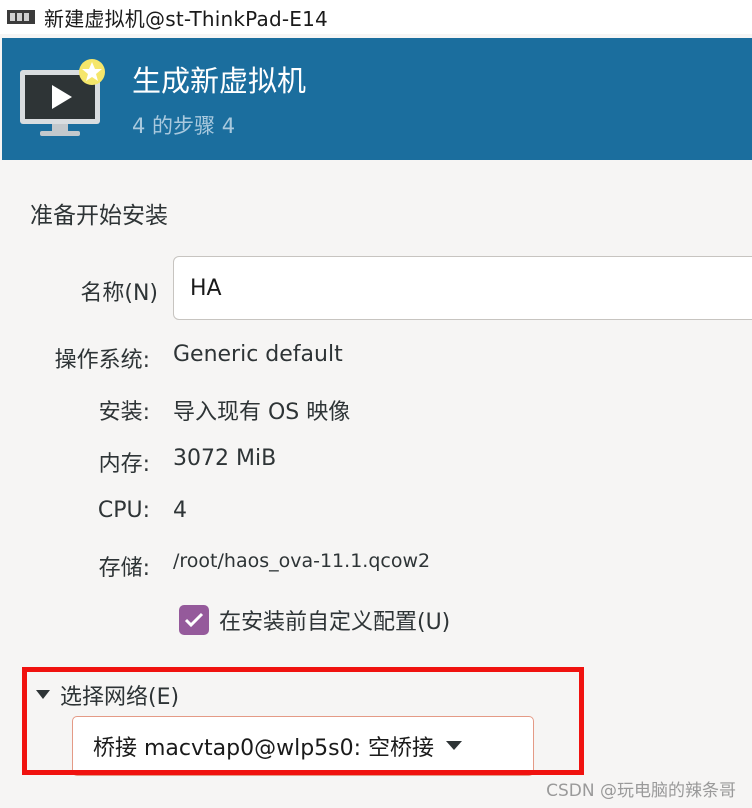 The image size is (752, 808). I want to click on virt-manager-icon, so click(21, 17).